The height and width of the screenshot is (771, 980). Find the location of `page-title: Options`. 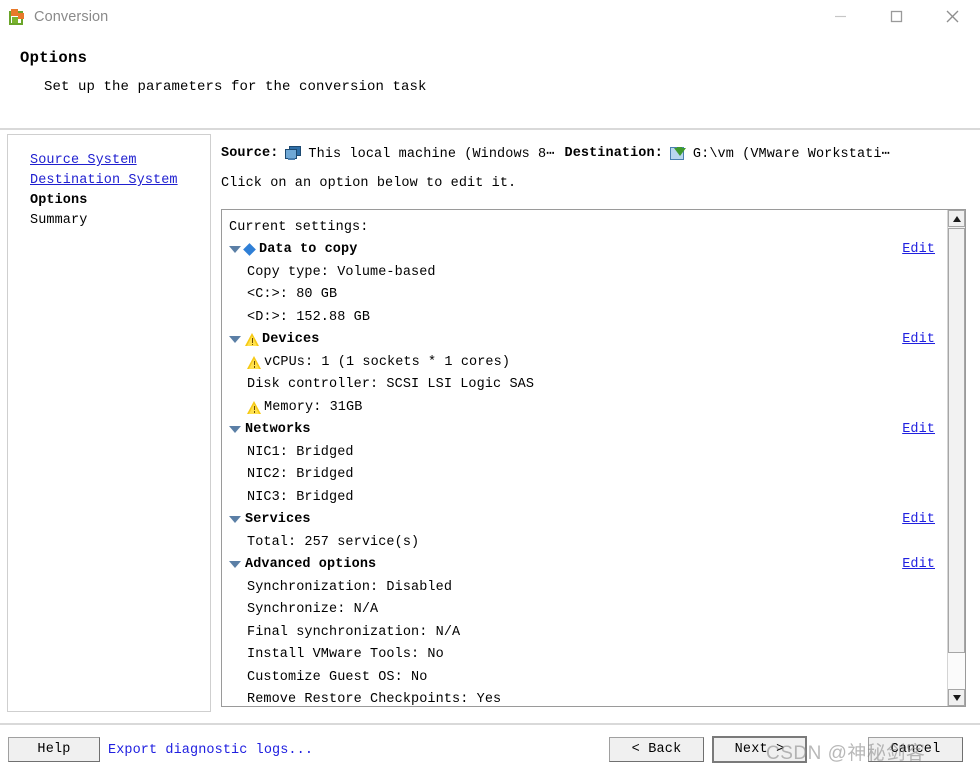

page-title: Options is located at coordinates (54, 58).